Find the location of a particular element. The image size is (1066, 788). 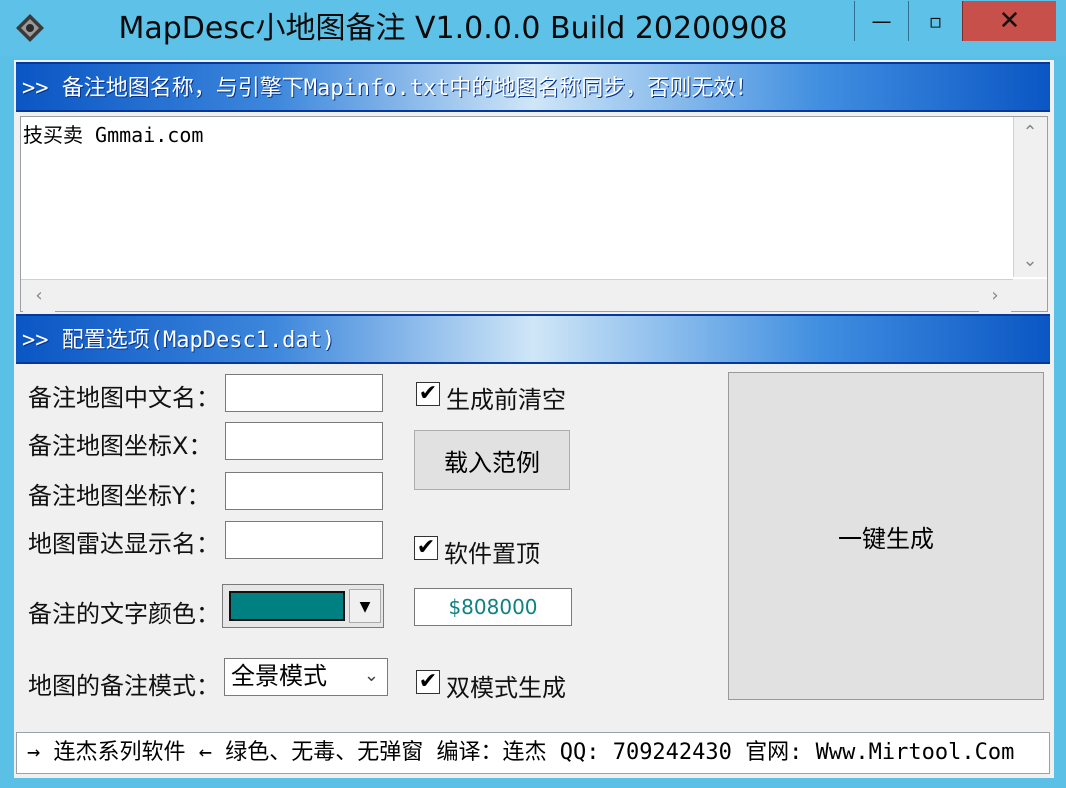

cn-name-input is located at coordinates (304, 393).